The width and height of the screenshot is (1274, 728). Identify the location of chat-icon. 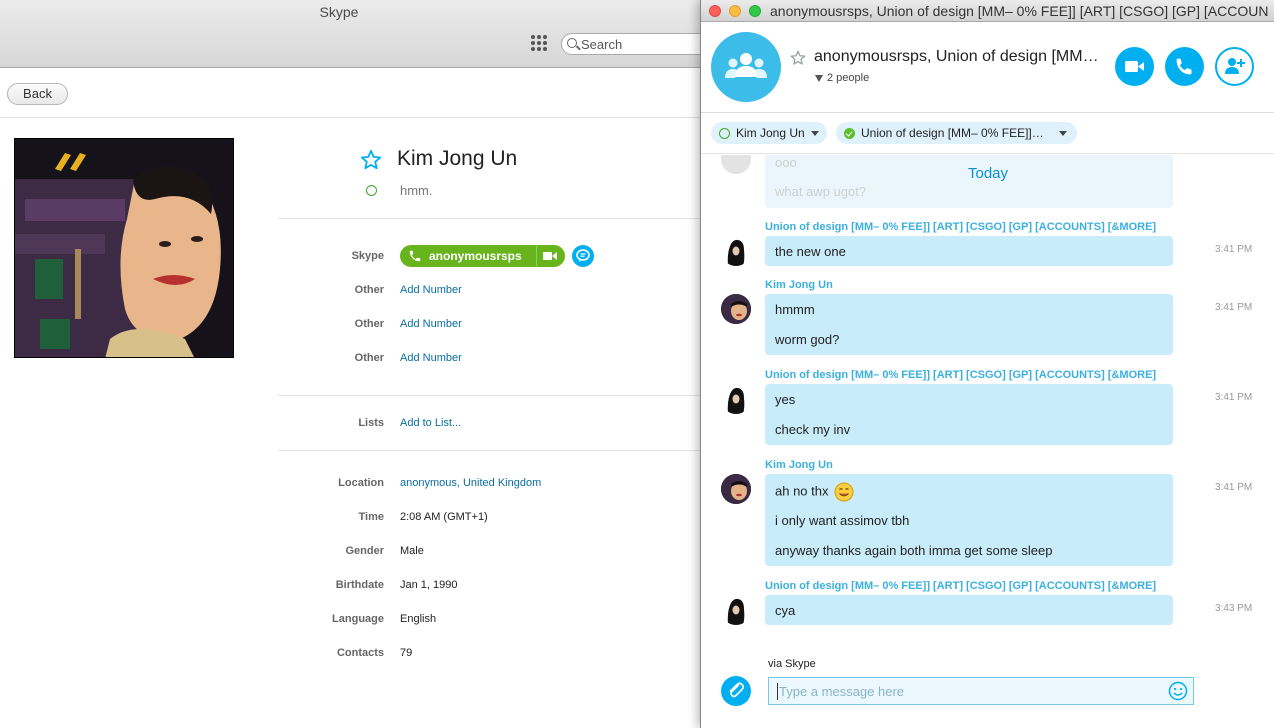
(583, 255).